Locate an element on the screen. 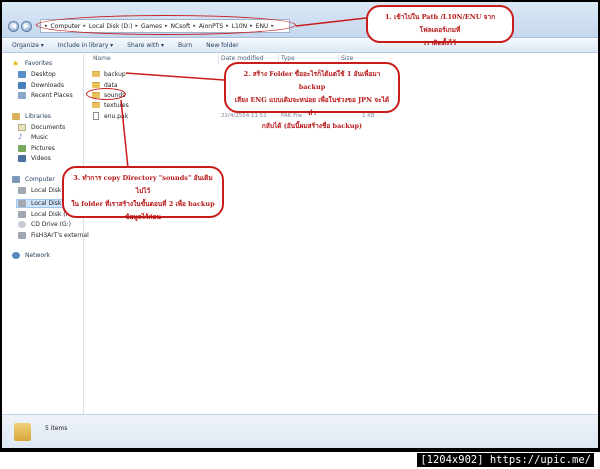 The height and width of the screenshot is (469, 600). documents-icon is located at coordinates (22, 127).